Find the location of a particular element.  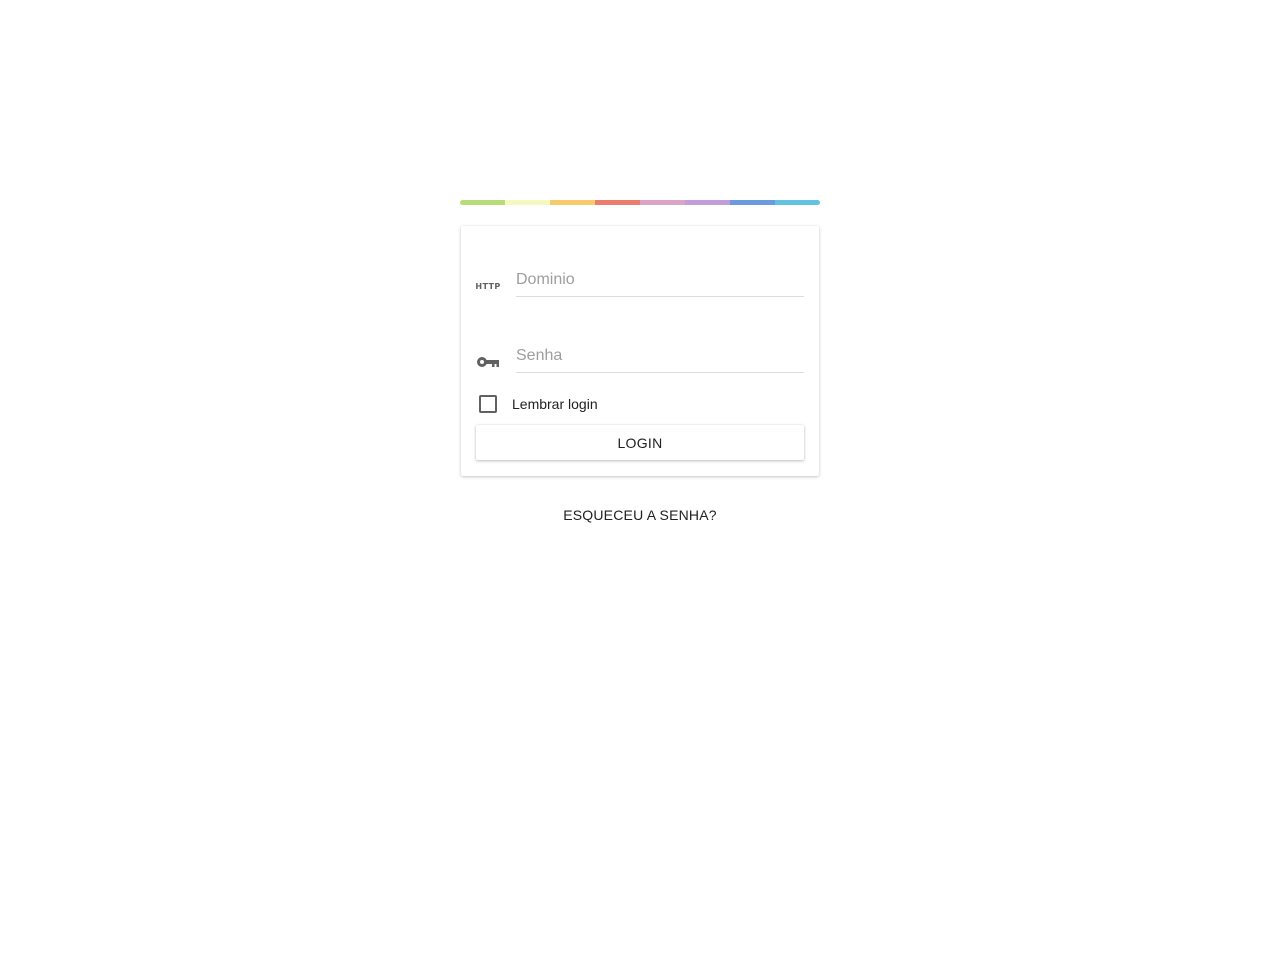

password-field-row is located at coordinates (640, 360).